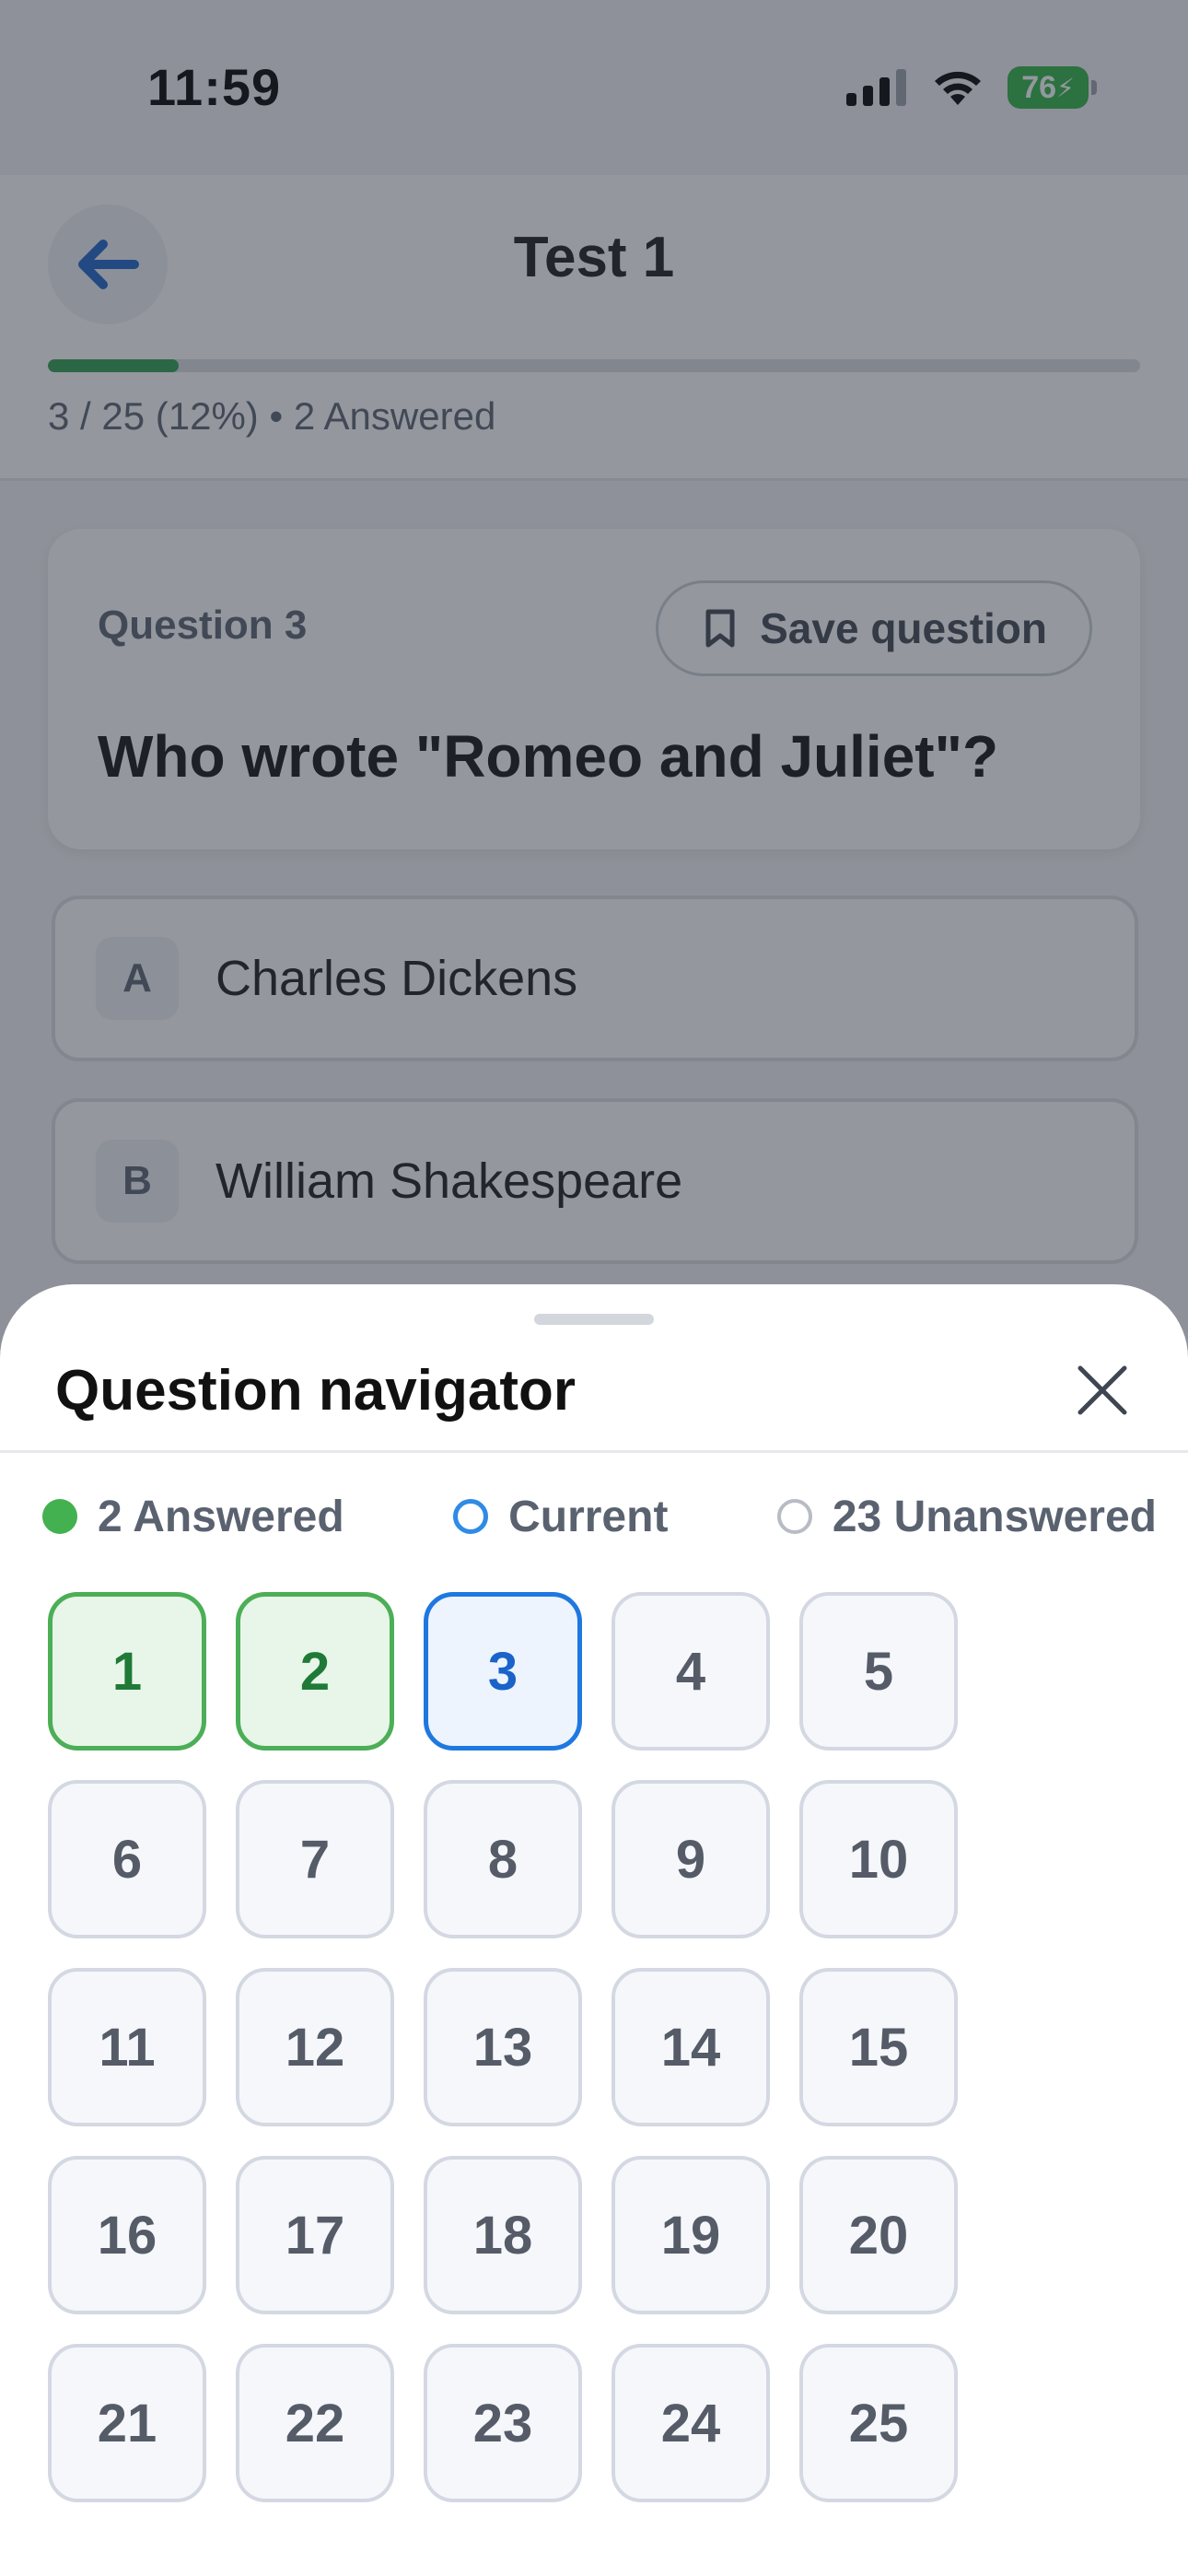  Describe the element at coordinates (503, 2235) in the screenshot. I see `question-button-18: 18` at that location.